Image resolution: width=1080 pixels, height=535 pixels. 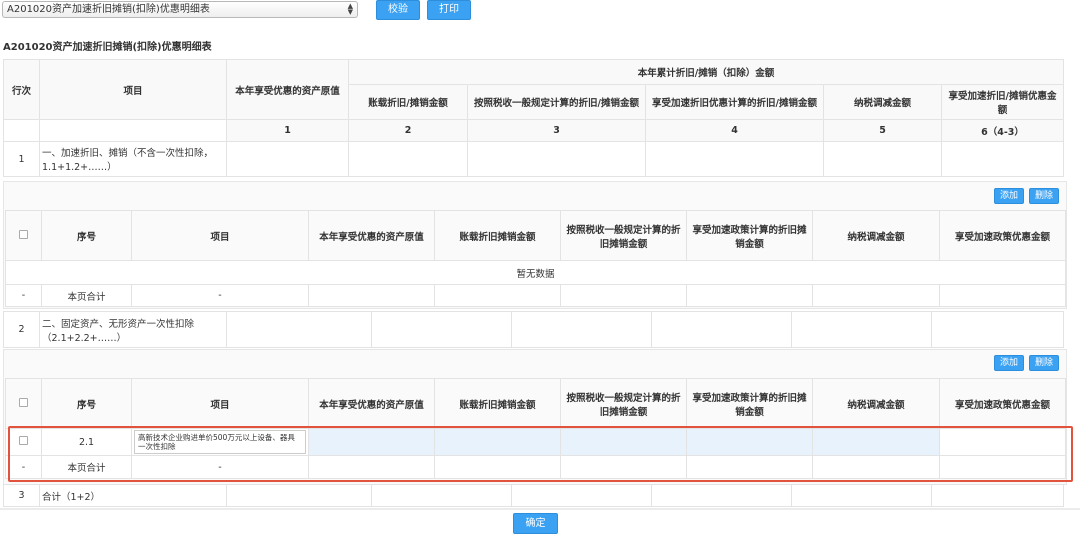 What do you see at coordinates (1002, 403) in the screenshot?
I see `sub2-header-benefit: 享受加速政策优惠金额` at bounding box center [1002, 403].